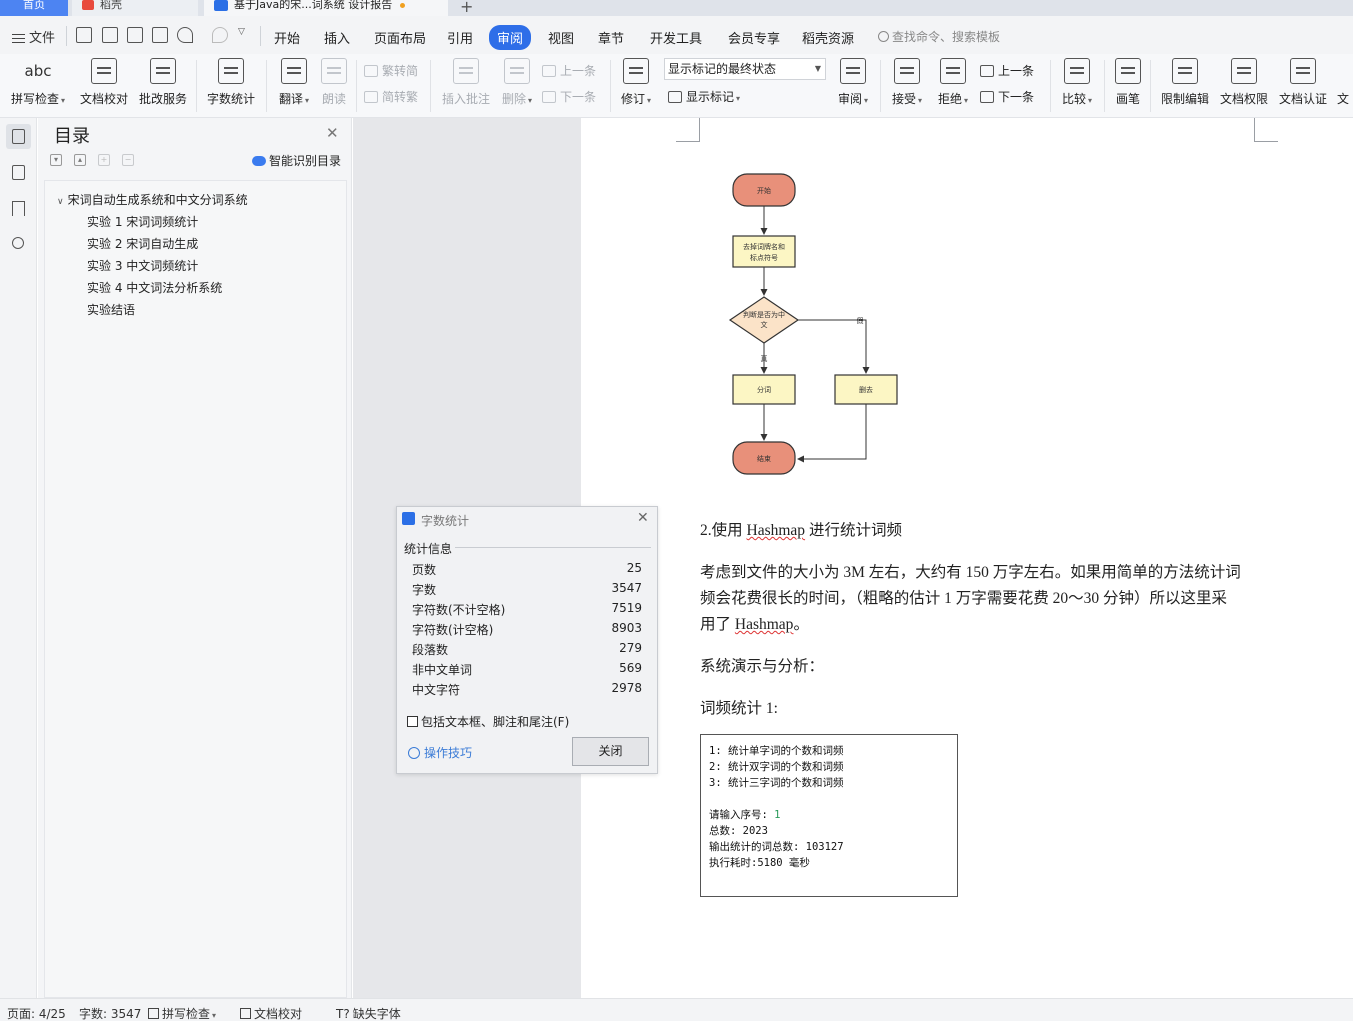  Describe the element at coordinates (970, 571) in the screenshot. I see `paragraph-line: 考虑到文件的大小为 3M 左右，大约有 150 万字左右。如果用简单的方法统计词` at that location.